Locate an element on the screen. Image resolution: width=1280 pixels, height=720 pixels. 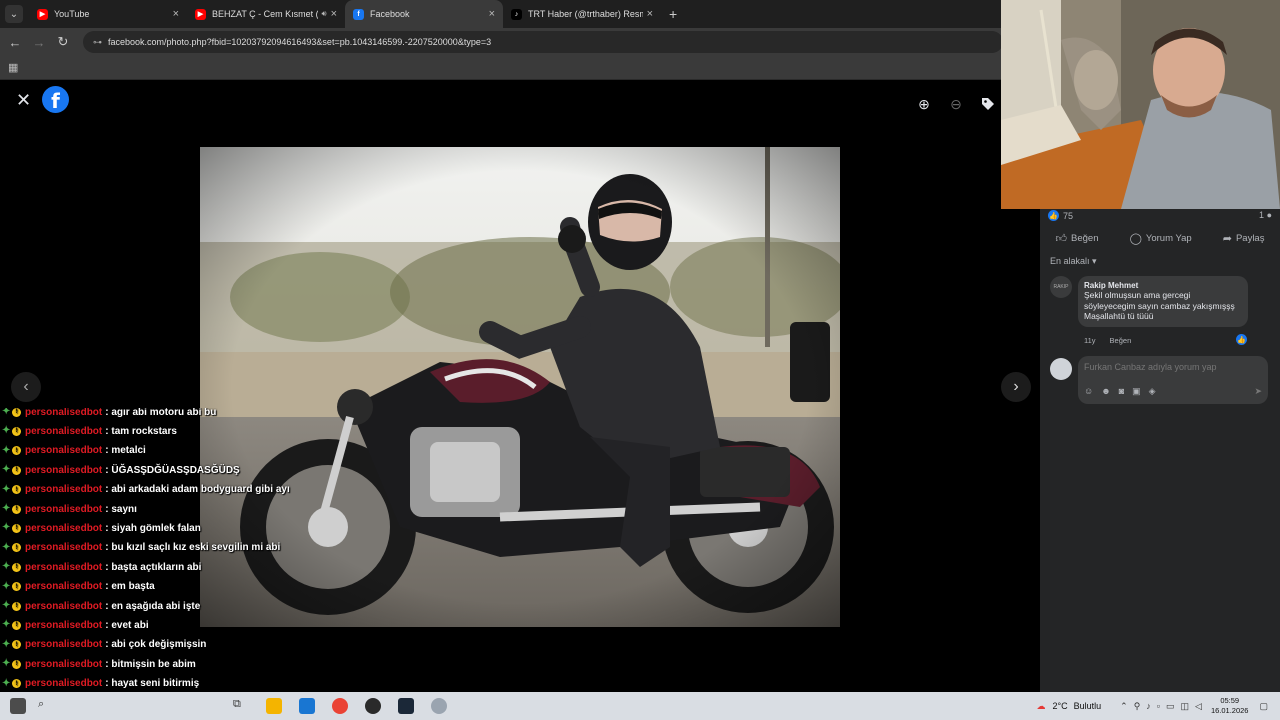
apps-grid-icon: ▦ is located at coordinates (13, 67).